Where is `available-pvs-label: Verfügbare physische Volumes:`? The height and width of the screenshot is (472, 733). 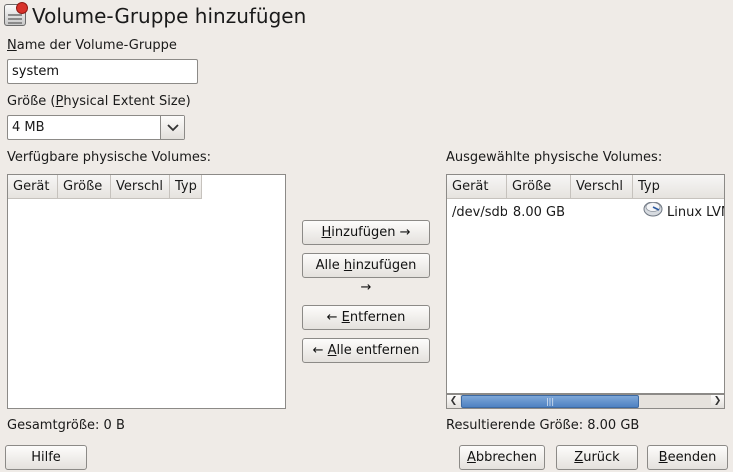 available-pvs-label: Verfügbare physische Volumes: is located at coordinates (109, 157).